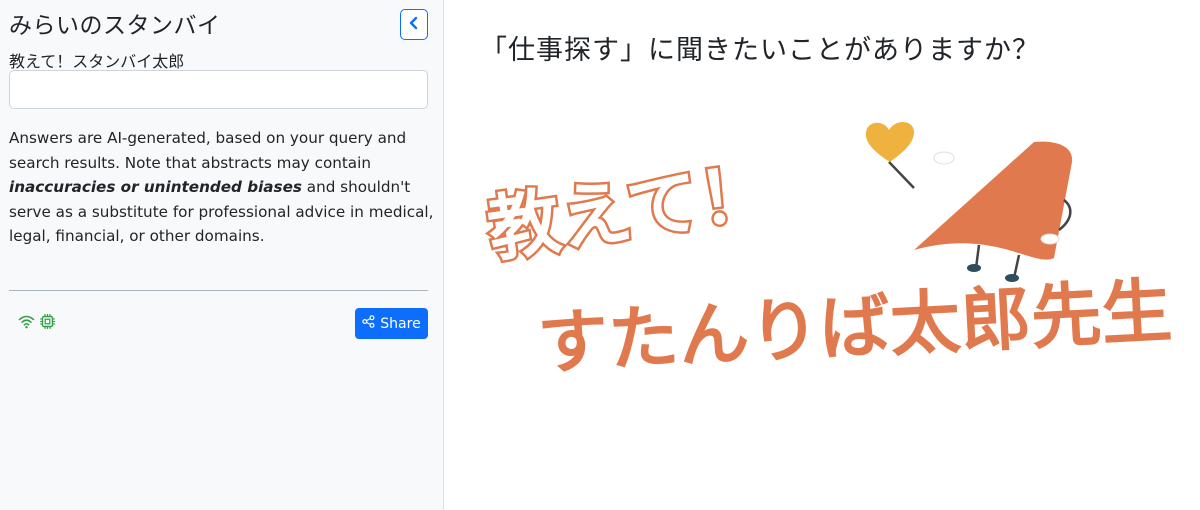 This screenshot has width=1200, height=510. I want to click on collapse-sidebar-button, so click(414, 24).